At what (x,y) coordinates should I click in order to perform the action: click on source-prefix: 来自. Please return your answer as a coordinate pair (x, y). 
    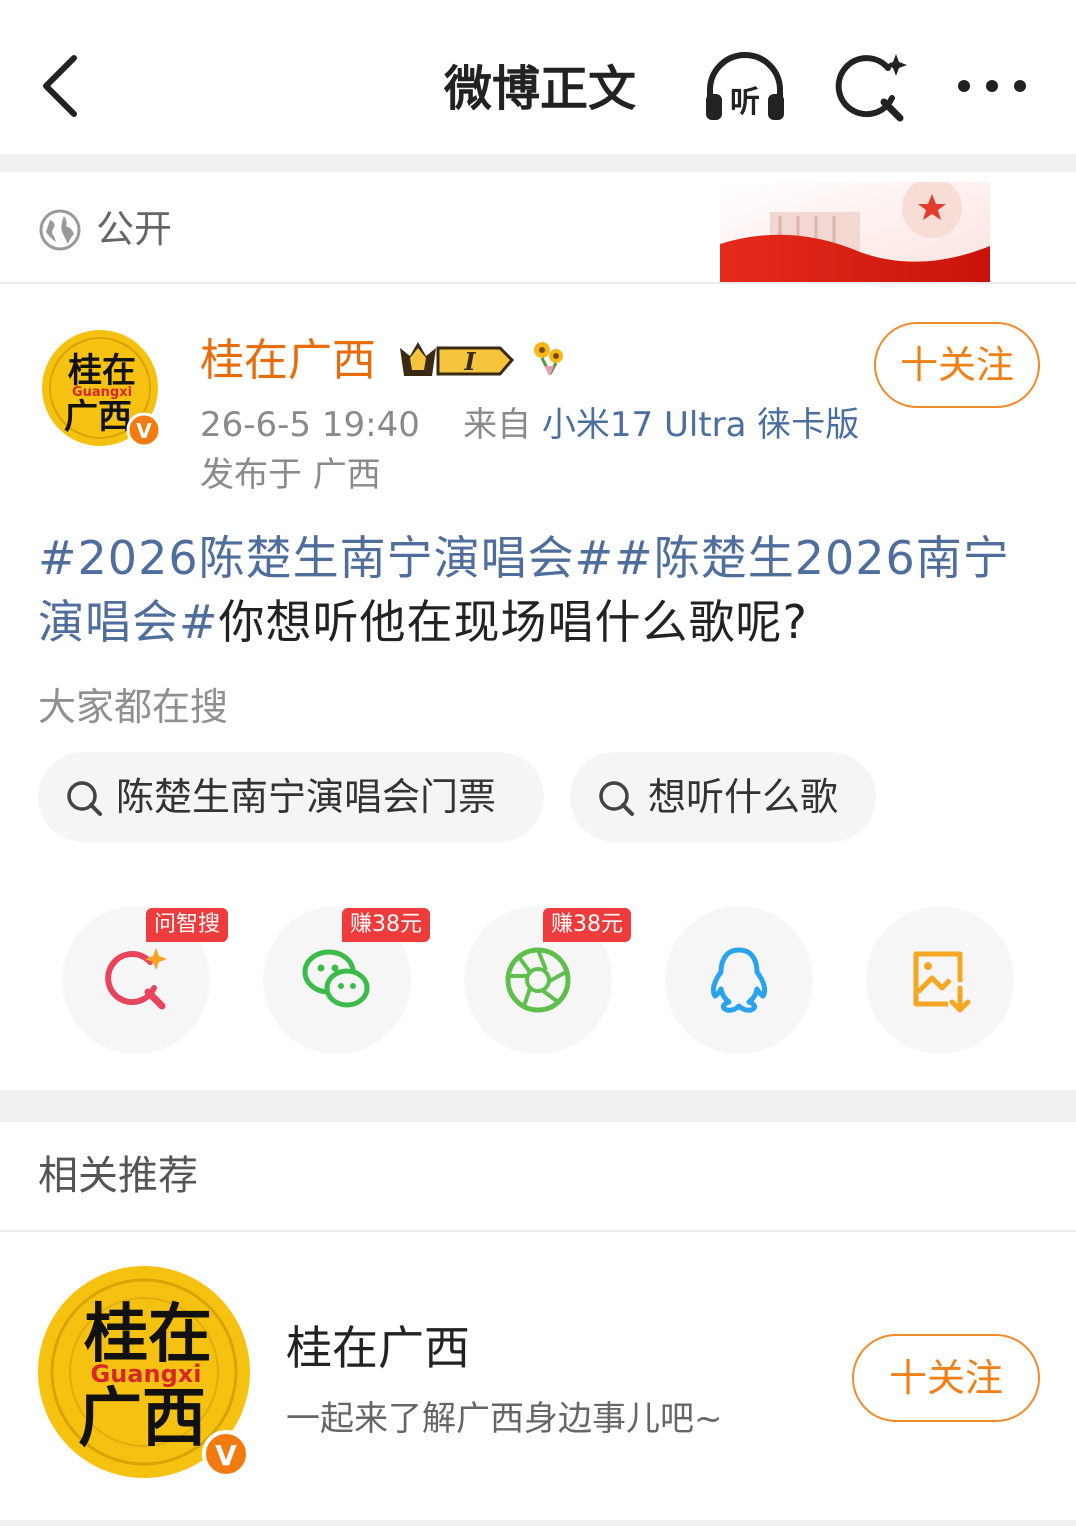
    Looking at the image, I should click on (497, 425).